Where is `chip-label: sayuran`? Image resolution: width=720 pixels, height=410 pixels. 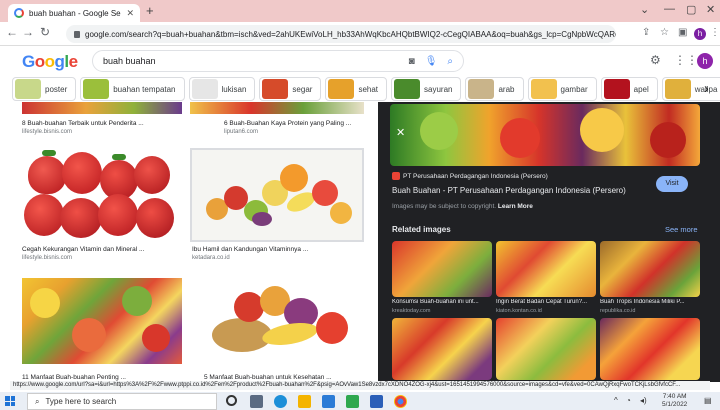
chip-label: sayuran is located at coordinates (438, 89).